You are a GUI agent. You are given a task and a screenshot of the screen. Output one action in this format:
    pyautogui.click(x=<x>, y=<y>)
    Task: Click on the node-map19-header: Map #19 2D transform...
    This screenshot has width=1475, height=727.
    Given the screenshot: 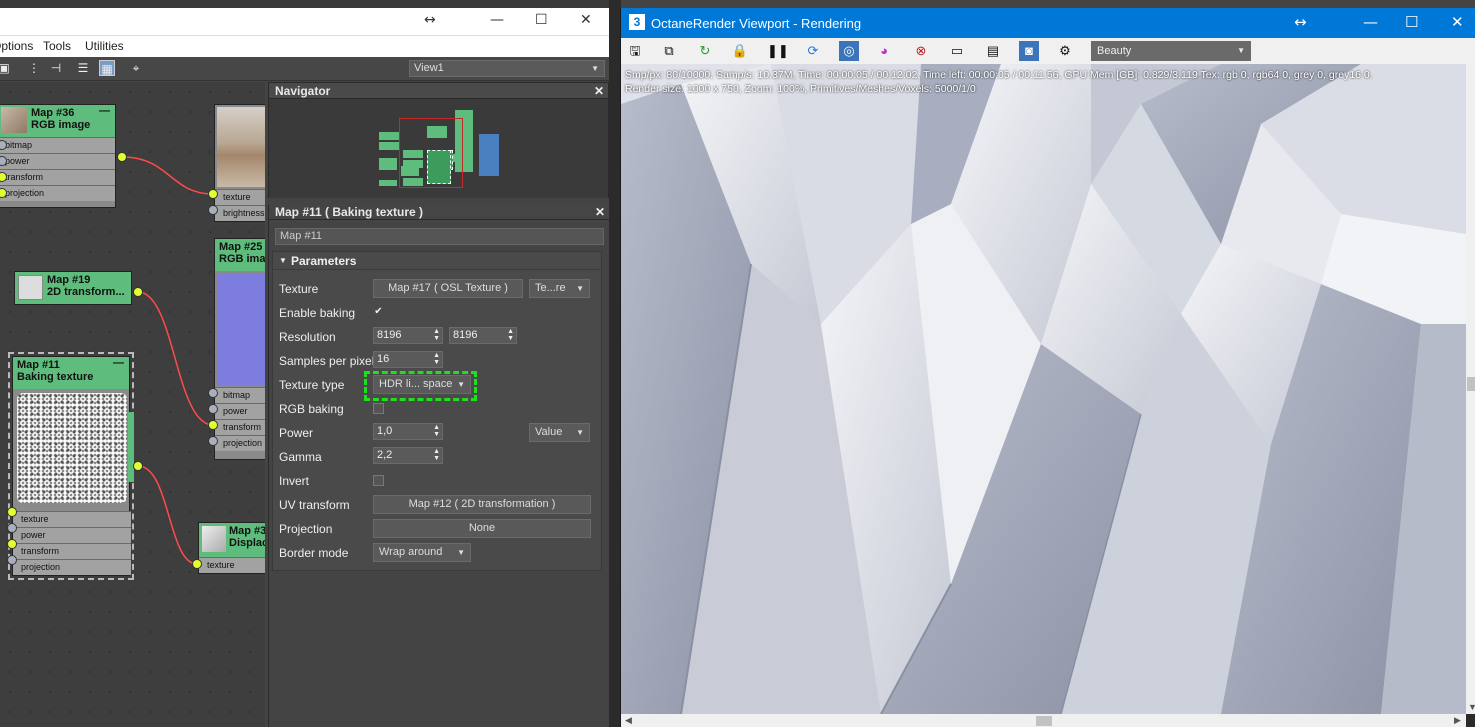 What is the action you would take?
    pyautogui.click(x=73, y=288)
    